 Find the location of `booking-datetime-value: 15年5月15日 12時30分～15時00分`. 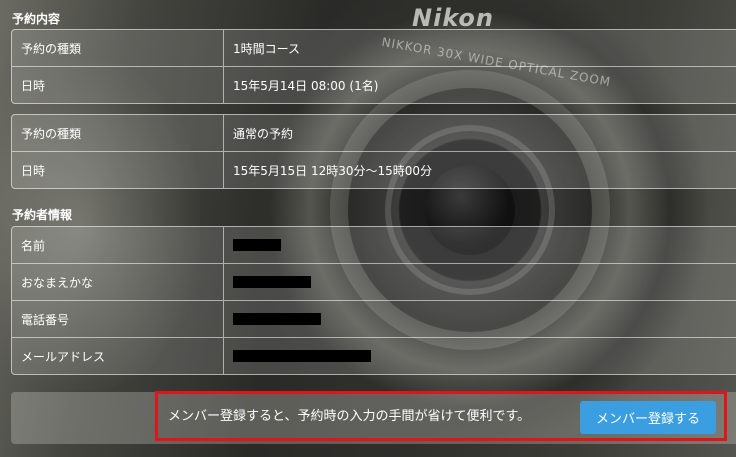

booking-datetime-value: 15年5月15日 12時30分～15時00分 is located at coordinates (333, 170).